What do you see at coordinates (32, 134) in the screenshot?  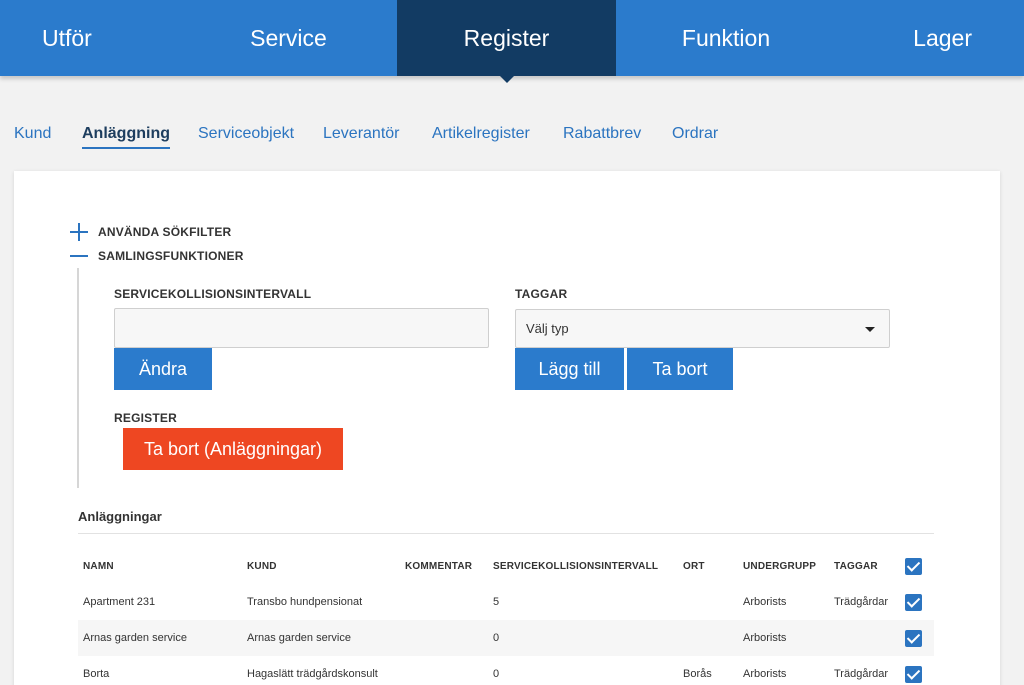 I see `subnav-kund: Kund` at bounding box center [32, 134].